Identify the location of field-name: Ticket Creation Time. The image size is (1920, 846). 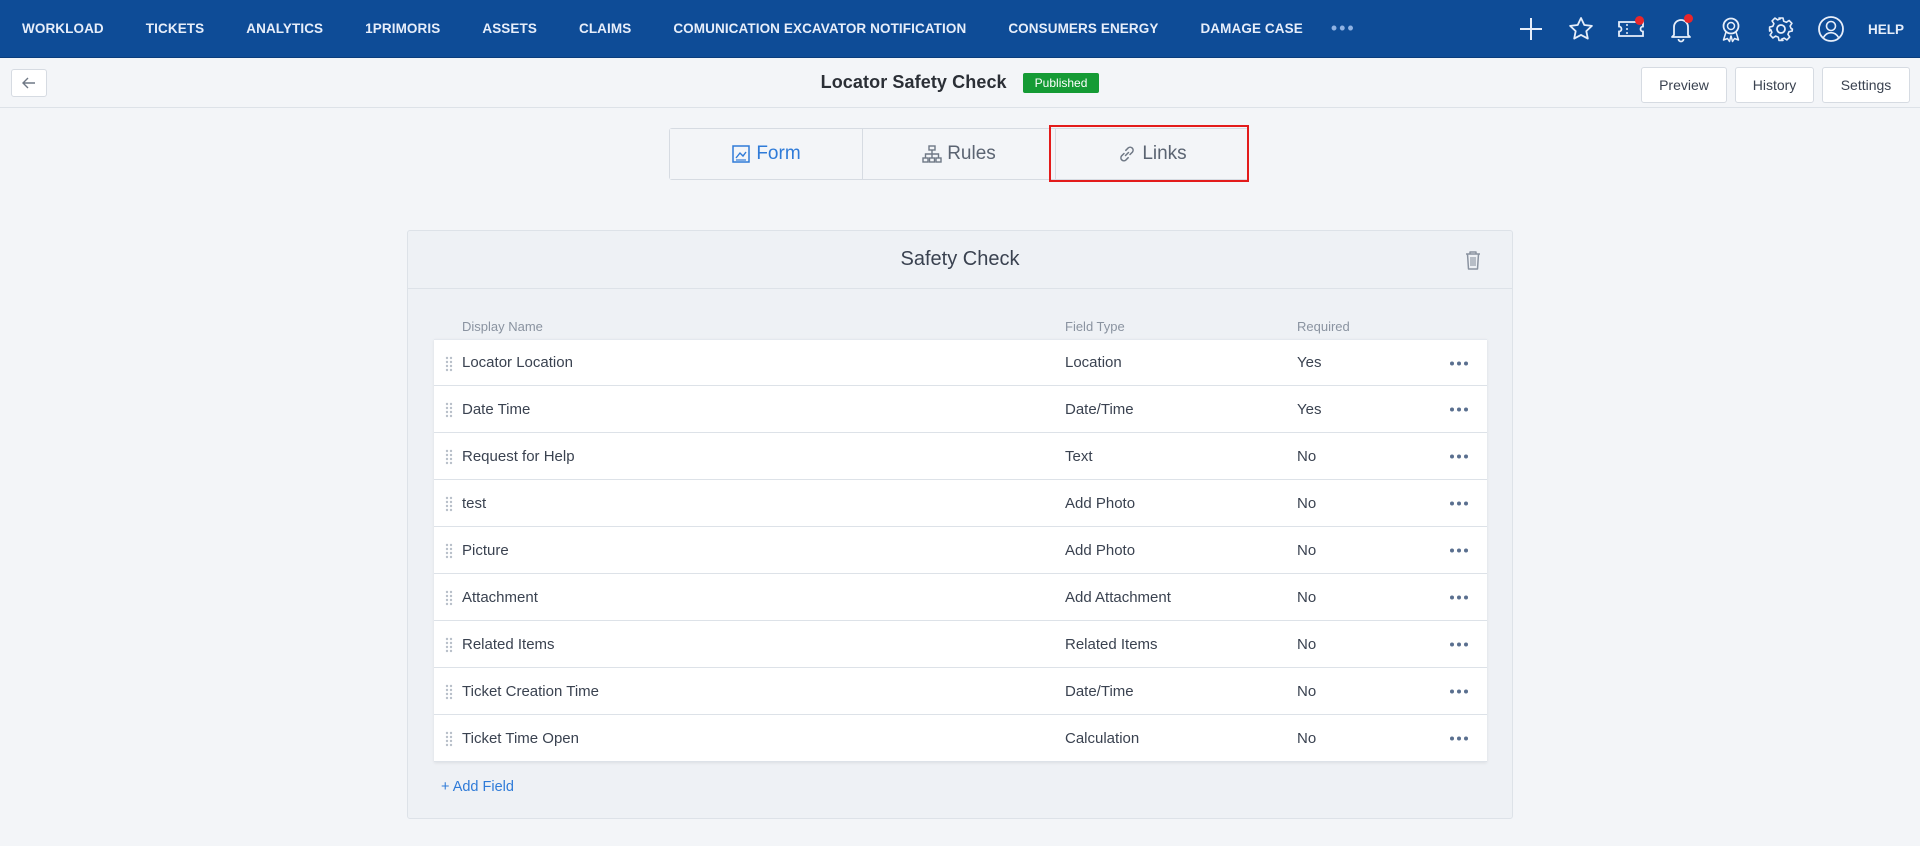
(530, 691).